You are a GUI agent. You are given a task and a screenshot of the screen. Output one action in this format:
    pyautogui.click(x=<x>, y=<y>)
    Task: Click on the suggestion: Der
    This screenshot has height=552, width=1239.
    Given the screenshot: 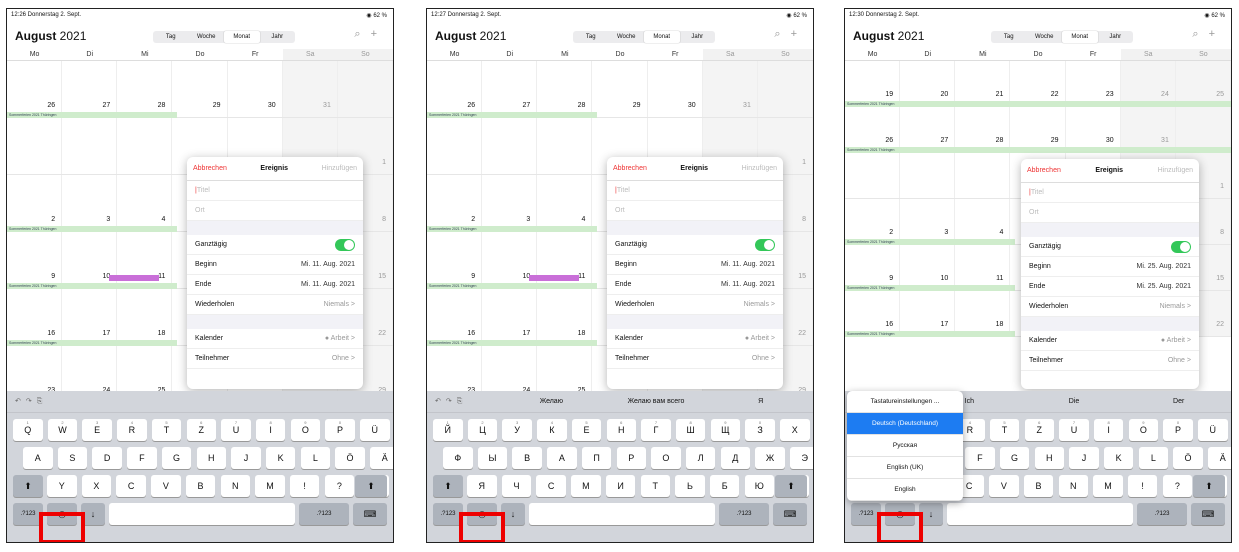 What is the action you would take?
    pyautogui.click(x=1178, y=401)
    